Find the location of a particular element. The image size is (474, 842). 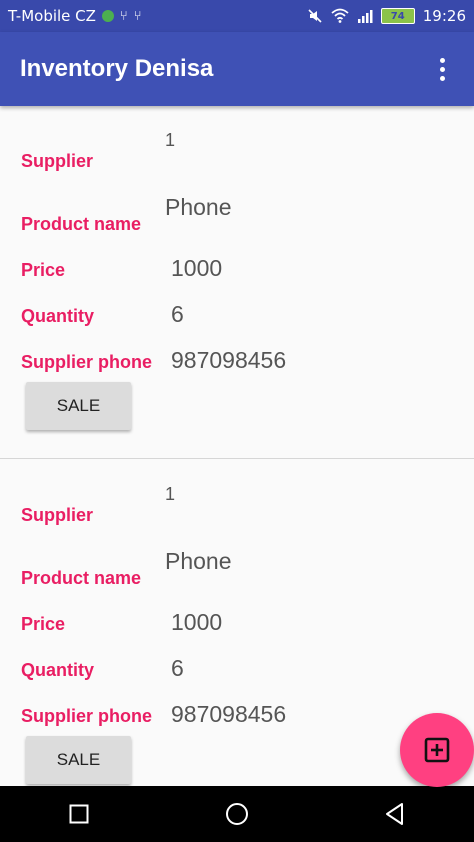

circle-icon is located at coordinates (237, 814).